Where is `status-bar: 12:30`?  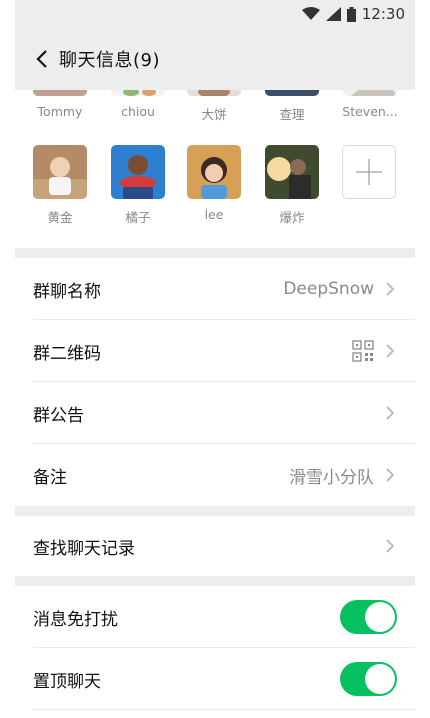 status-bar: 12:30 is located at coordinates (215, 14).